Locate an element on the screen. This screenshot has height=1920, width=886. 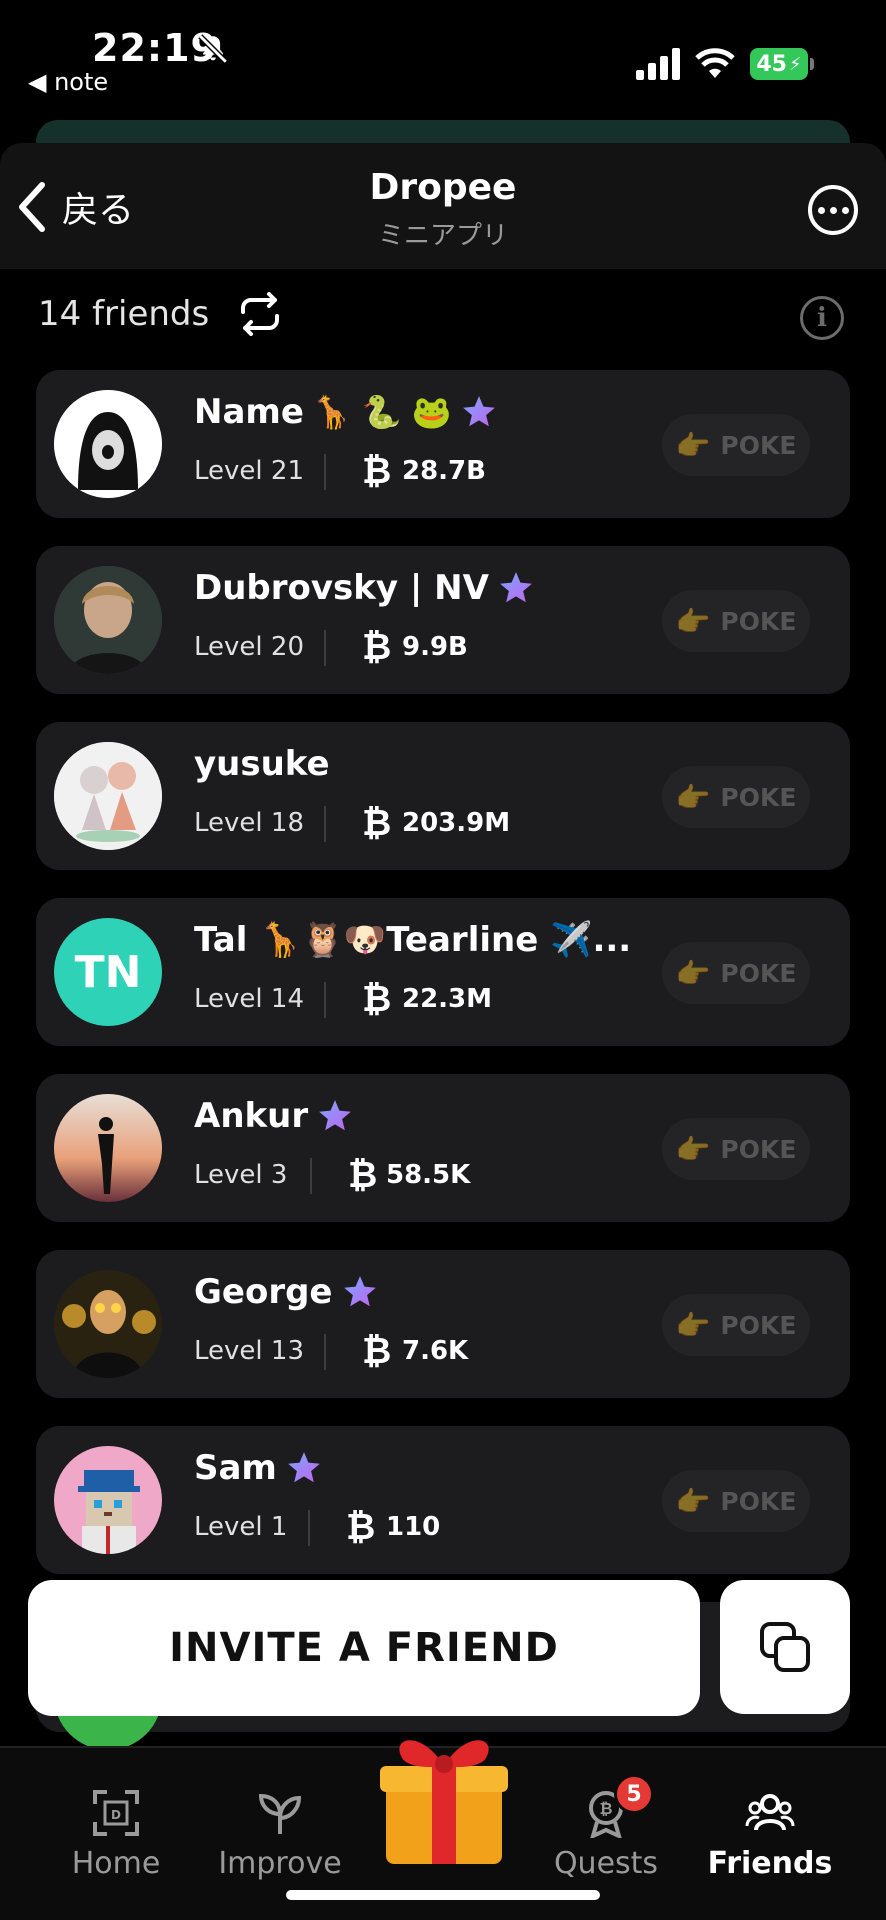
friend-balance: 9.9B is located at coordinates (435, 647).